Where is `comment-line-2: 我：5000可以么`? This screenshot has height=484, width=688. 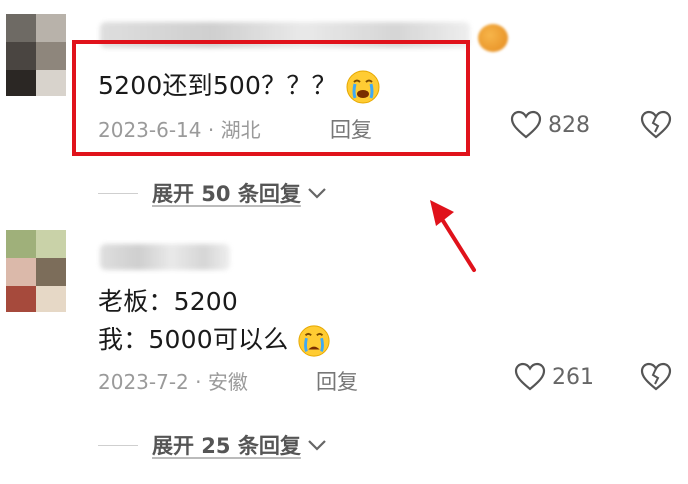 comment-line-2: 我：5000可以么 is located at coordinates (214, 339).